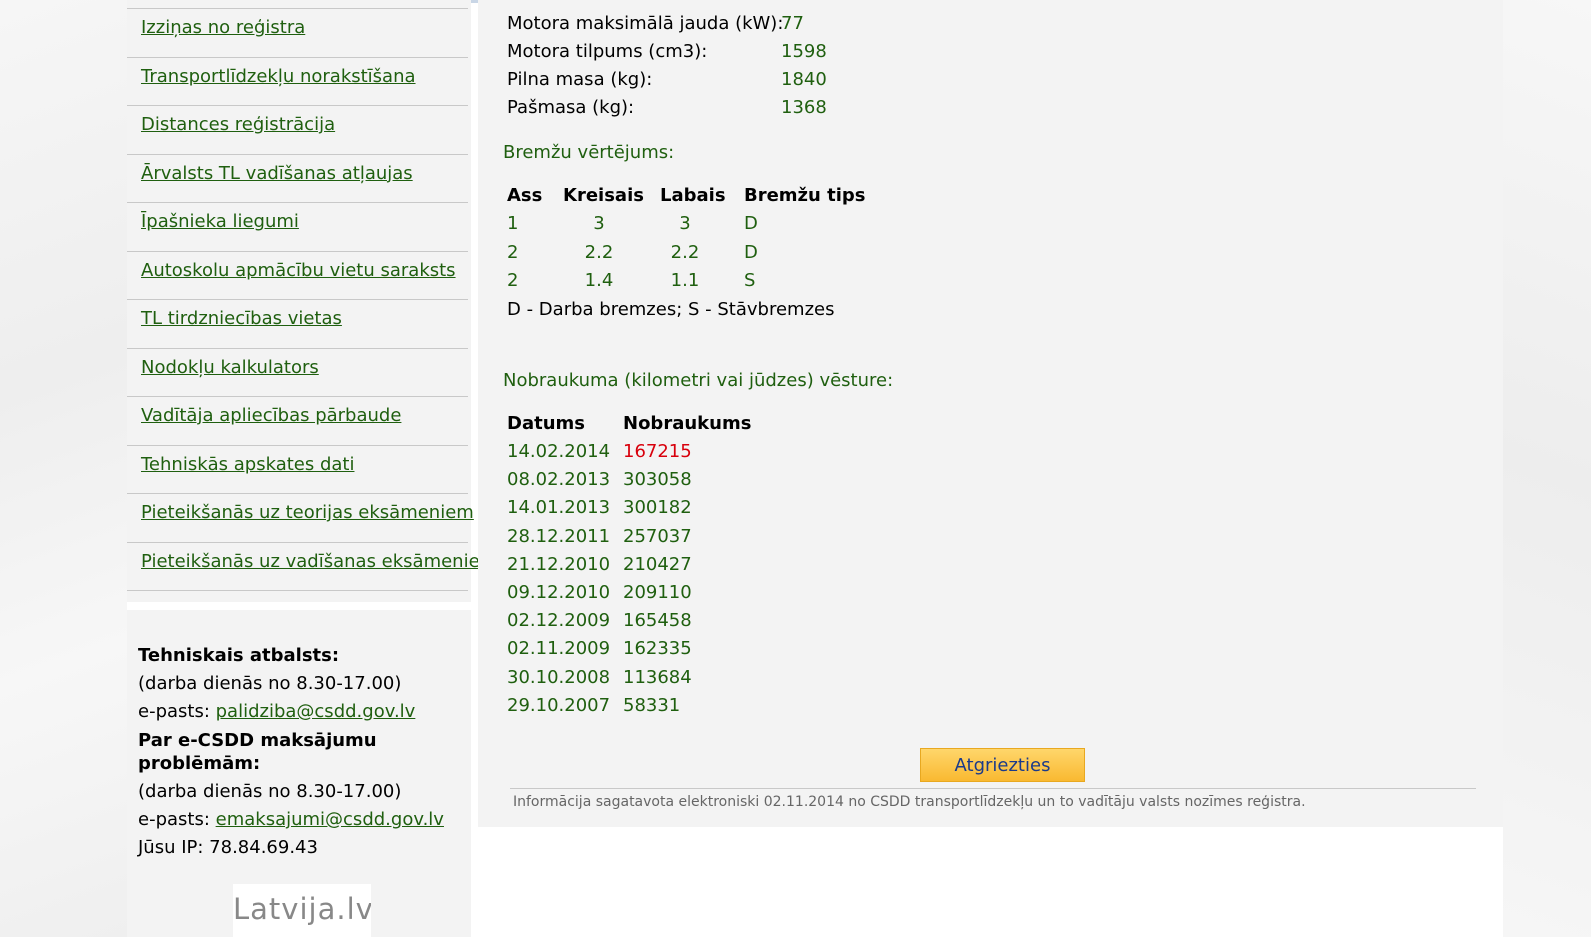 The image size is (1591, 937). Describe the element at coordinates (559, 536) in the screenshot. I see `mileage-date: 28.12.2011` at that location.